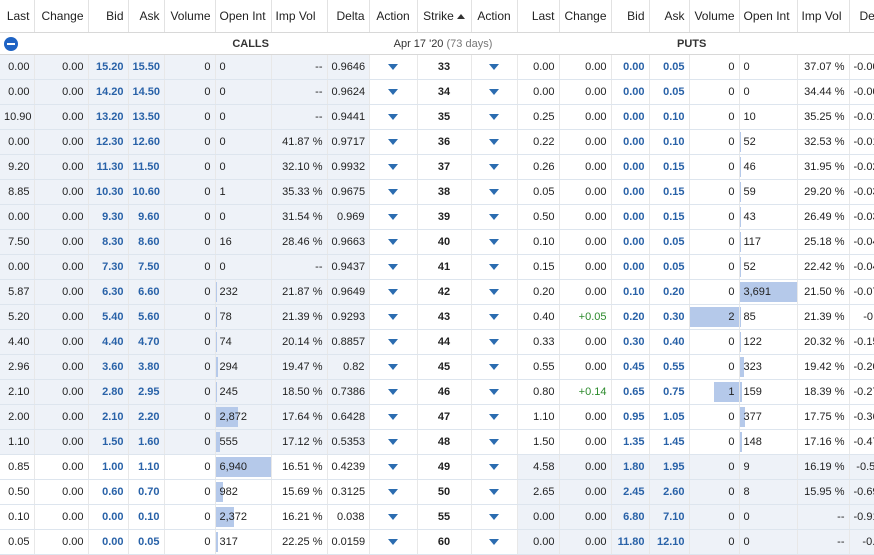  Describe the element at coordinates (108, 542) in the screenshot. I see `call-bid: 0.00` at that location.